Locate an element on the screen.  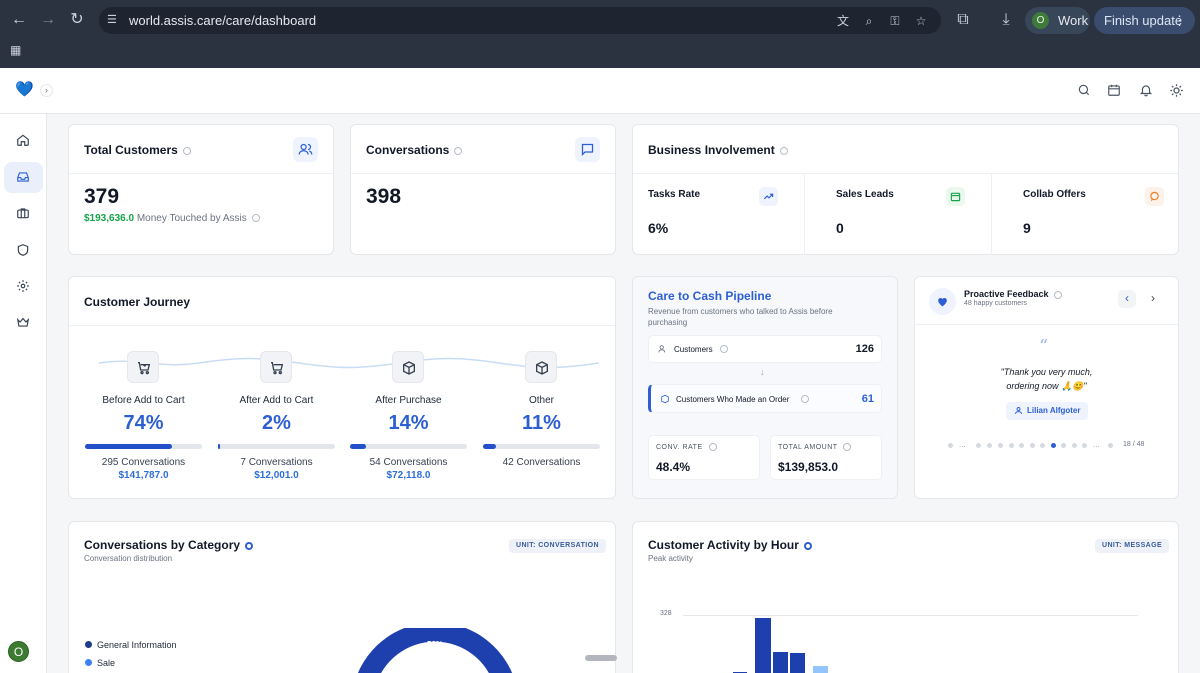
star-icon: ☆ is located at coordinates (921, 21).